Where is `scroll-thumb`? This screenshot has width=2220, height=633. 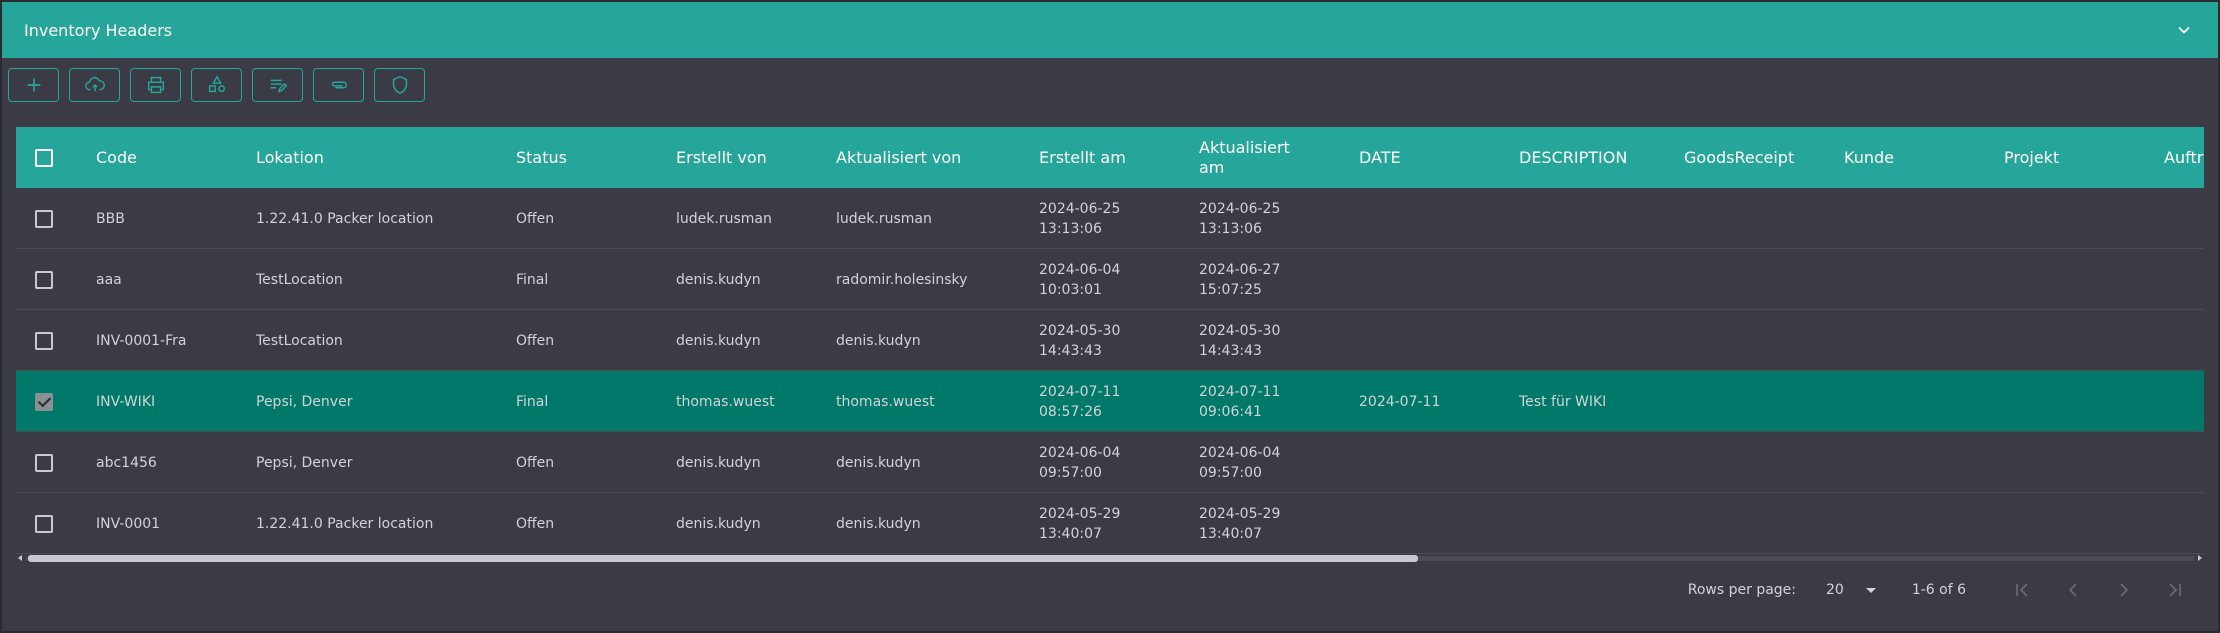 scroll-thumb is located at coordinates (723, 558).